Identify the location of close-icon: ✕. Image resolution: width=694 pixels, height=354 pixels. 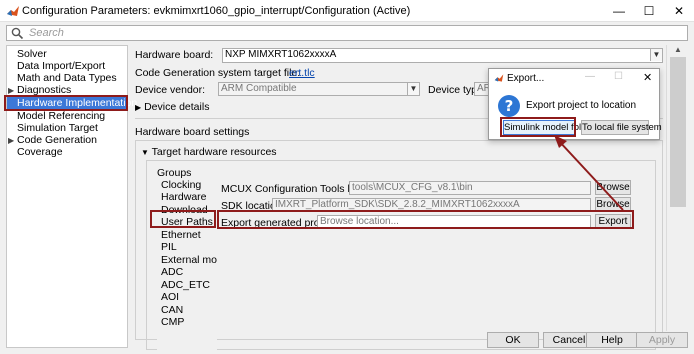
(679, 11).